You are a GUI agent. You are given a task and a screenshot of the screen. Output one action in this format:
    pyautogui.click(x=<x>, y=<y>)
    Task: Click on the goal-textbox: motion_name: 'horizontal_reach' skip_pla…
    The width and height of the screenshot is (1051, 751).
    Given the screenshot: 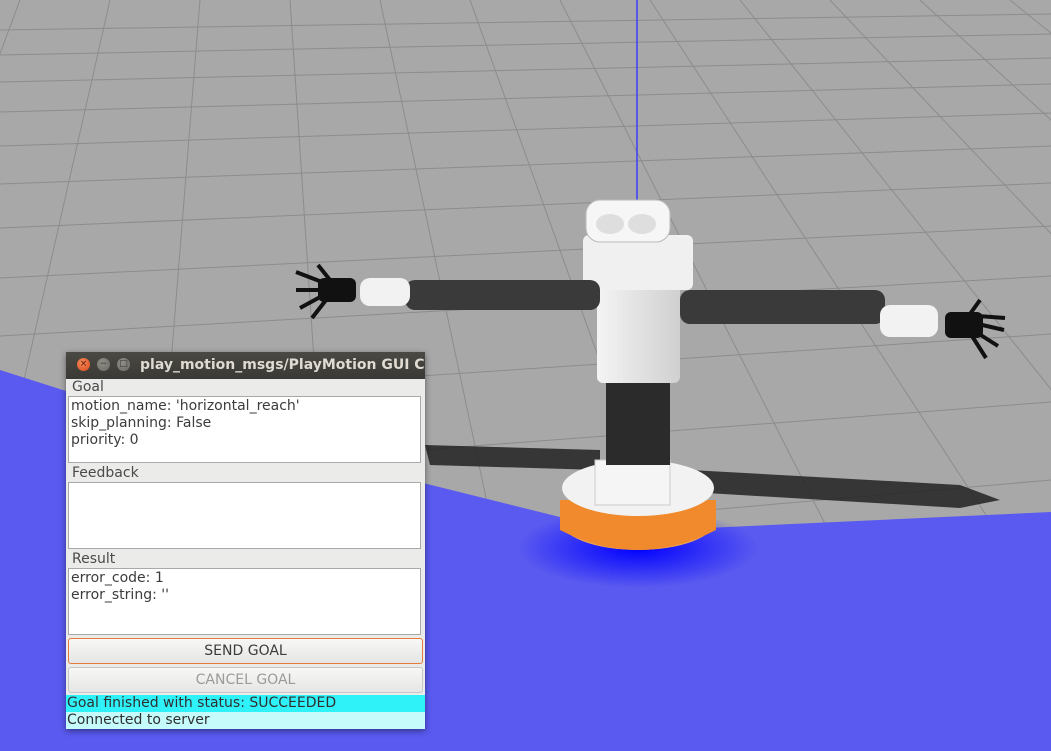 What is the action you would take?
    pyautogui.click(x=244, y=429)
    